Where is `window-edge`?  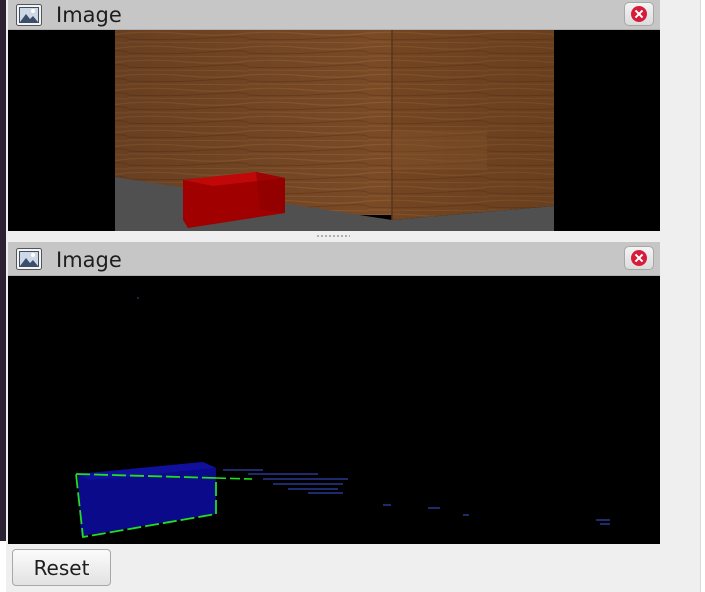 window-edge is located at coordinates (702, 296).